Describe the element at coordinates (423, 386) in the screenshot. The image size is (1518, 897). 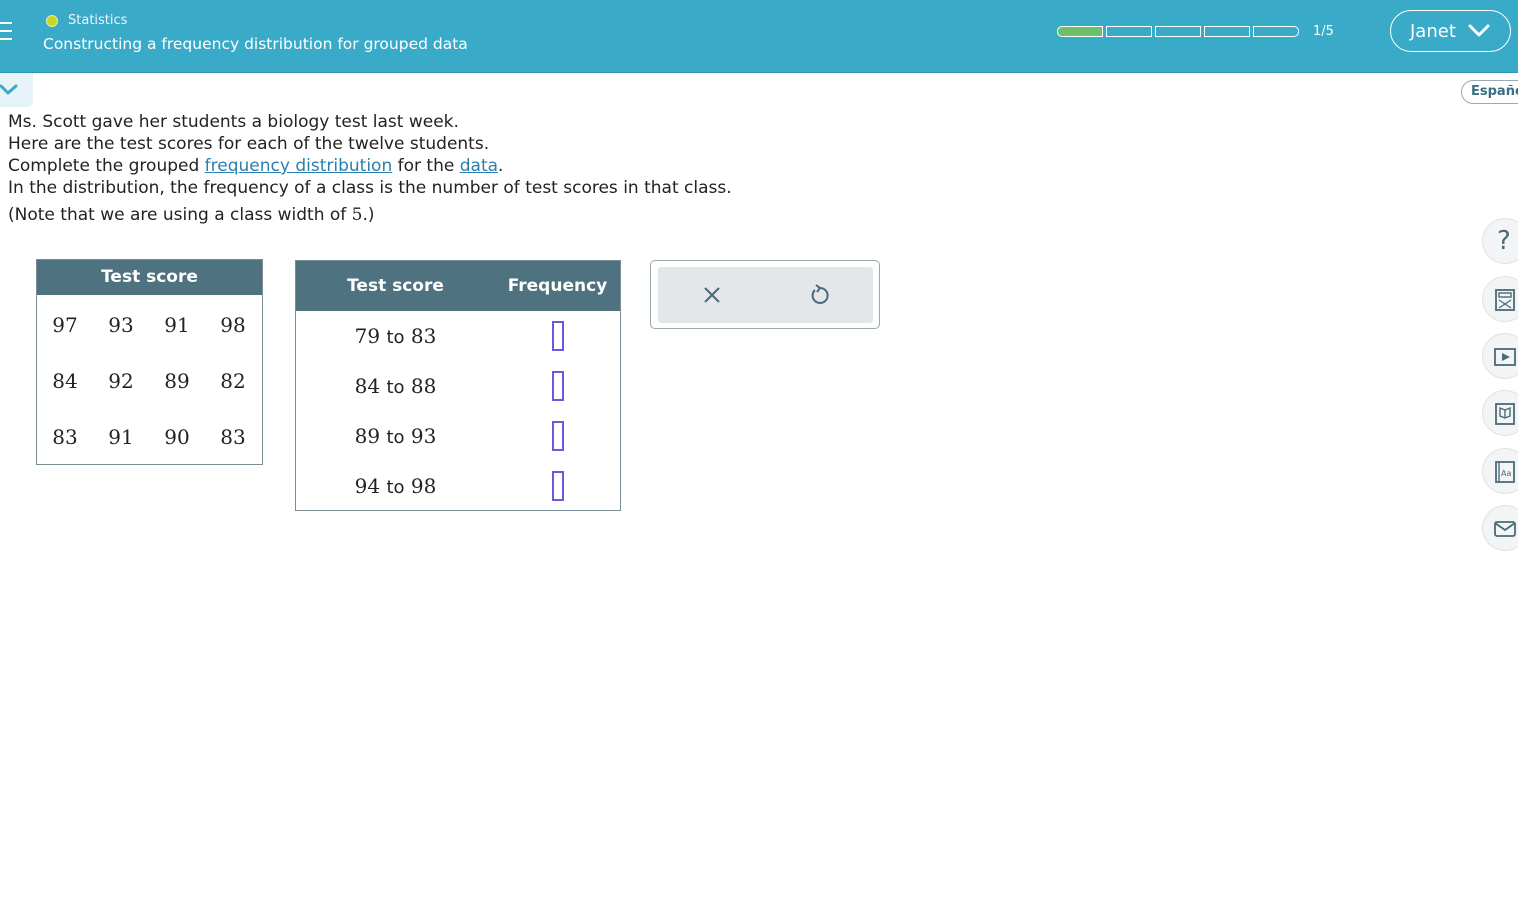
I see `class-high: 88` at that location.